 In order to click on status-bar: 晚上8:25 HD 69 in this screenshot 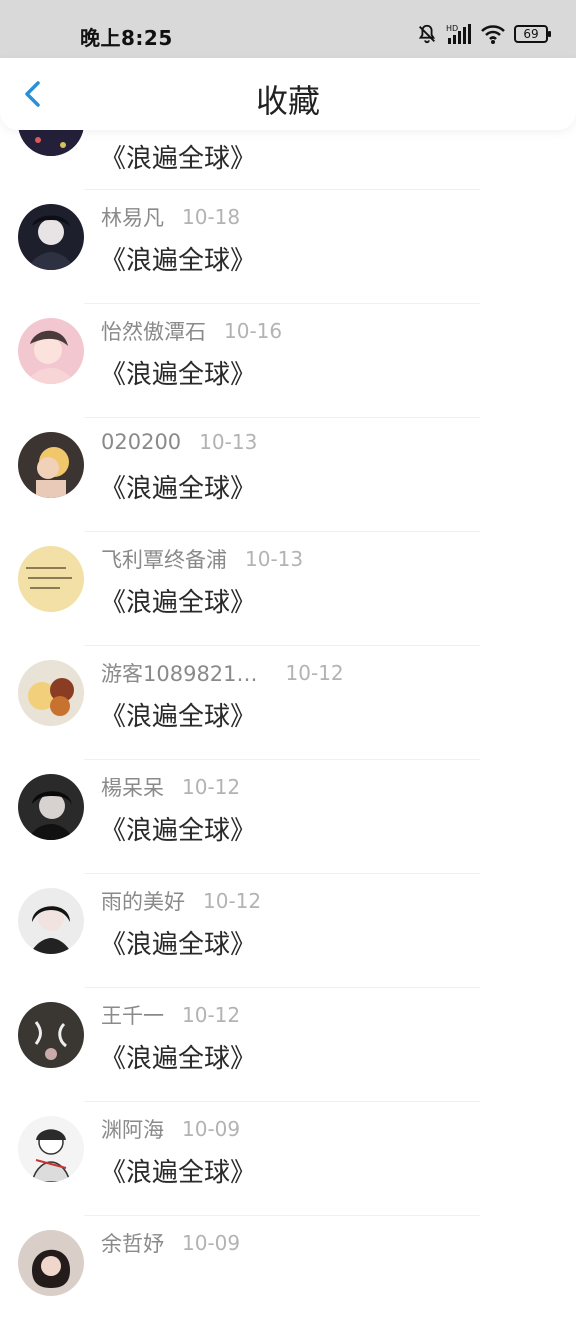, I will do `click(288, 29)`.